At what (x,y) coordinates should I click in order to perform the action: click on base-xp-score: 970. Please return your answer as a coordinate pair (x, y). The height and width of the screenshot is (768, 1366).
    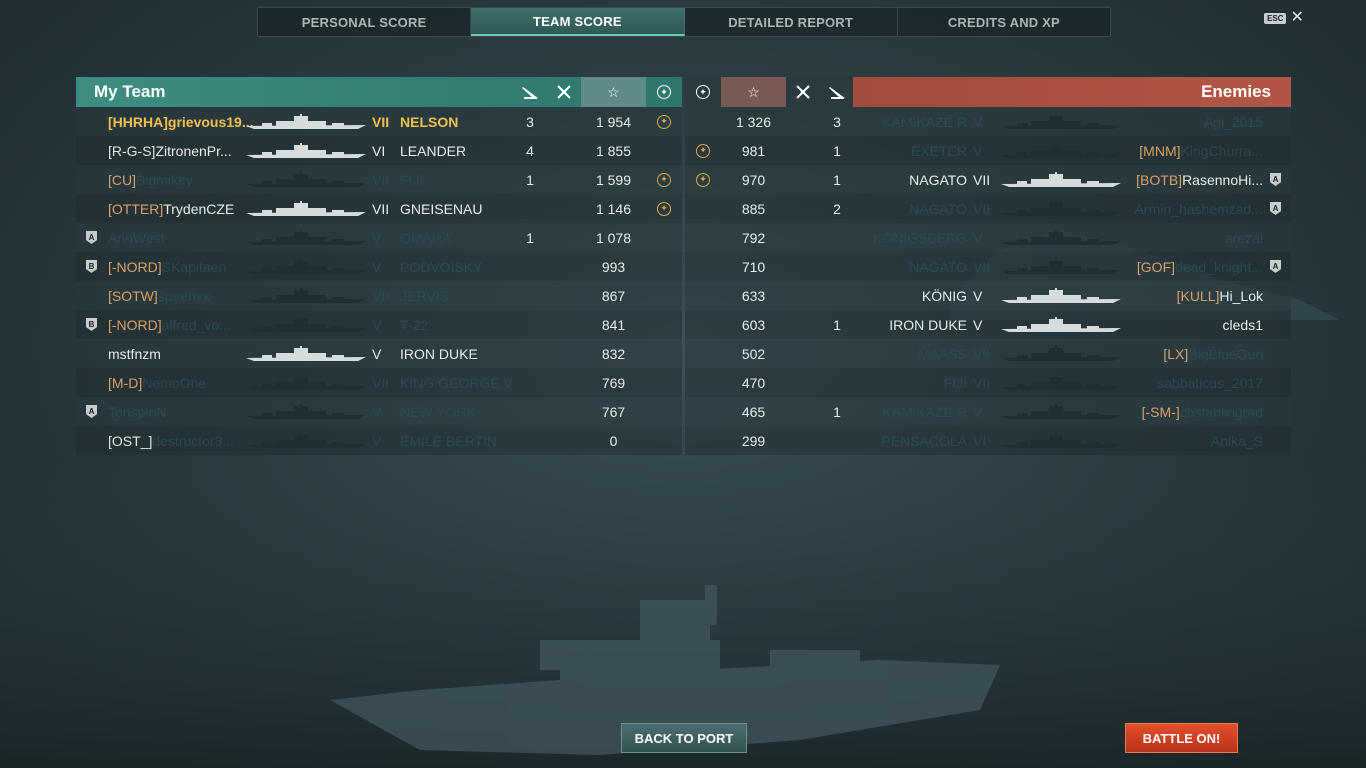
    Looking at the image, I should click on (753, 179).